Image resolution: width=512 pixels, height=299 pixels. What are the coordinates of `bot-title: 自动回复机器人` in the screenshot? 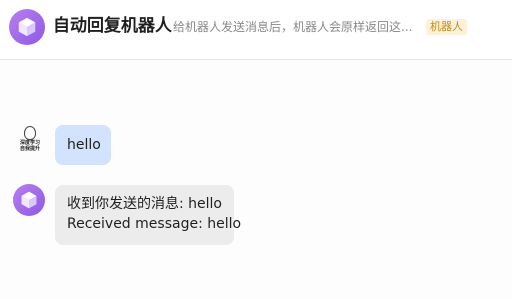 It's located at (112, 26).